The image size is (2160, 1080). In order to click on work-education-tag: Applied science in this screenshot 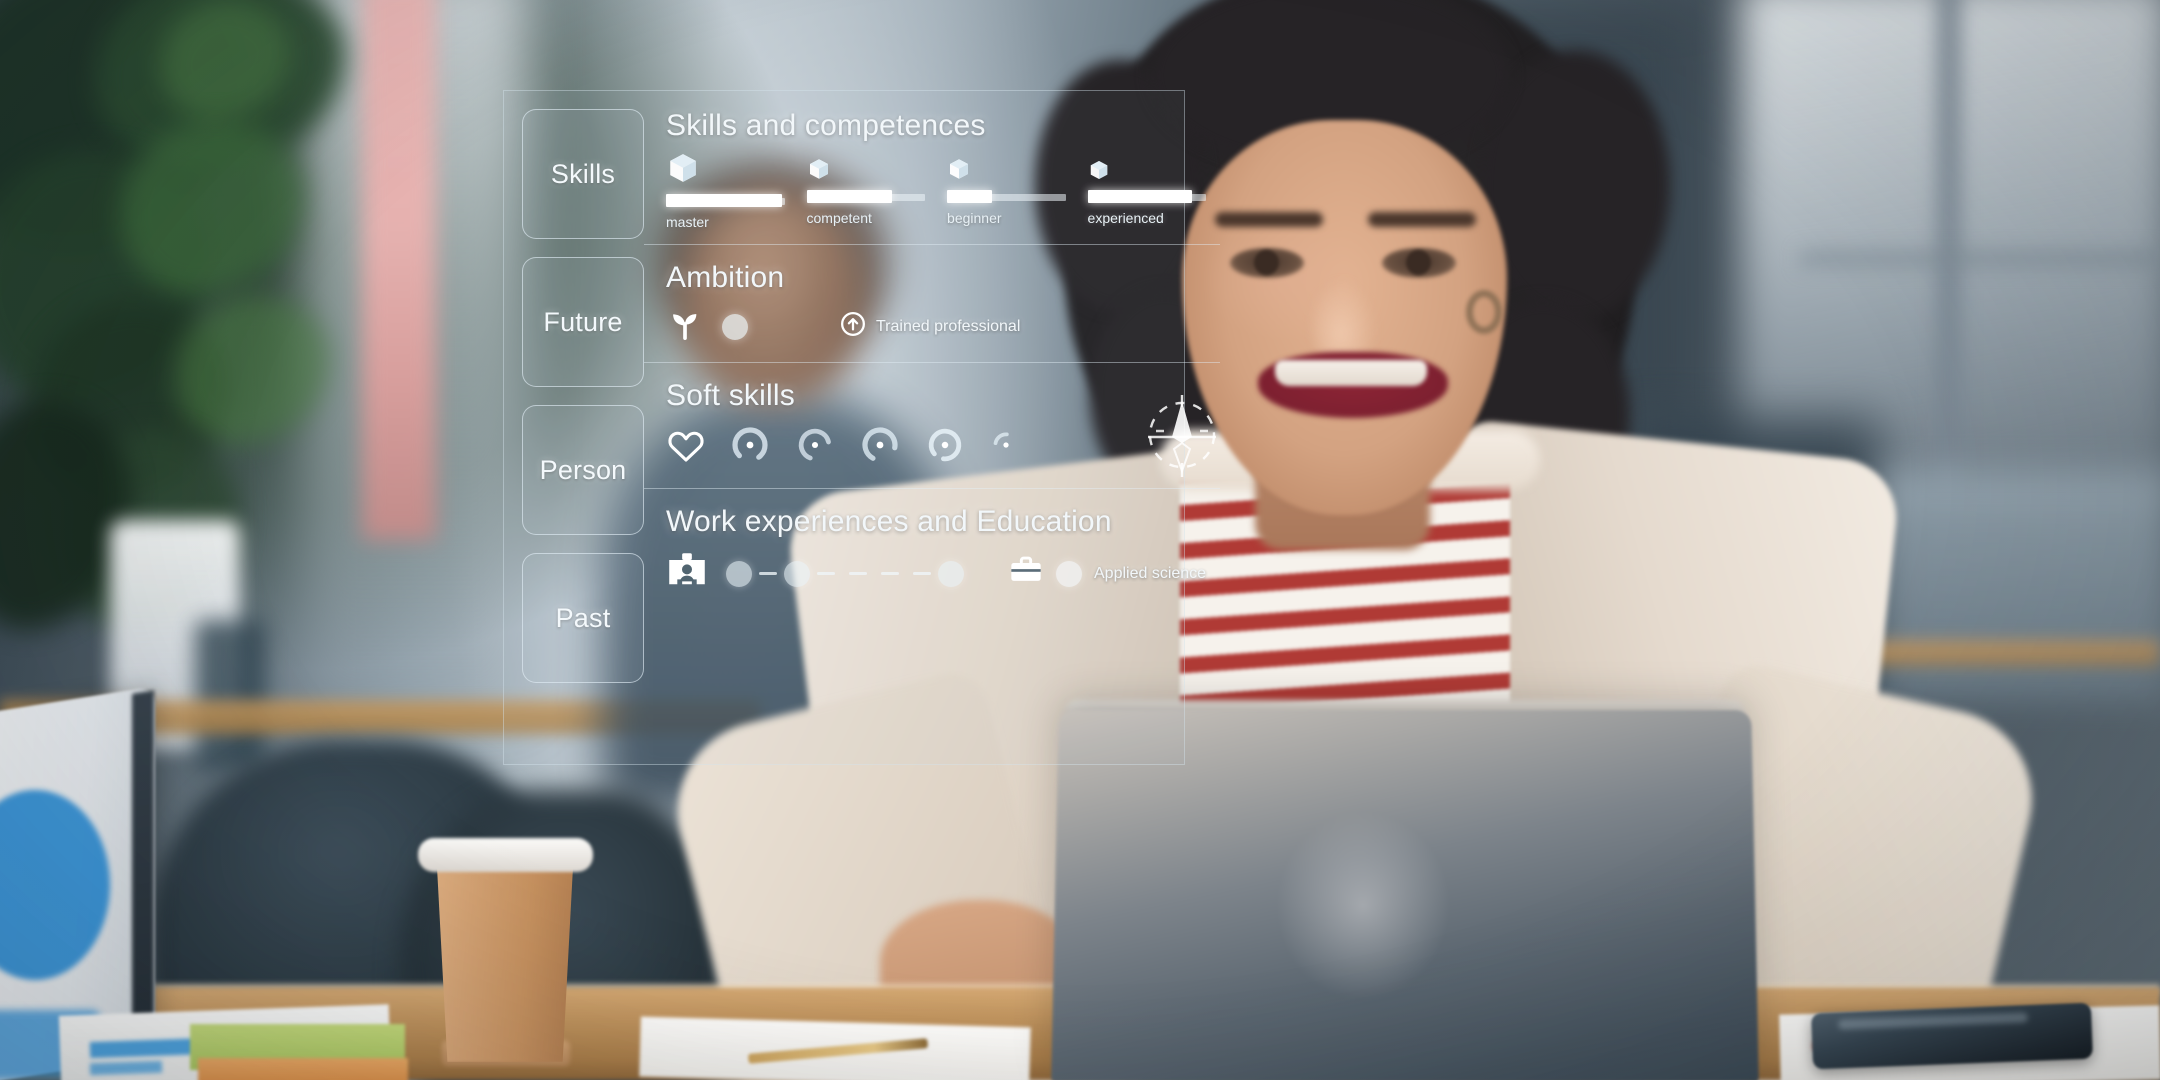, I will do `click(1107, 573)`.